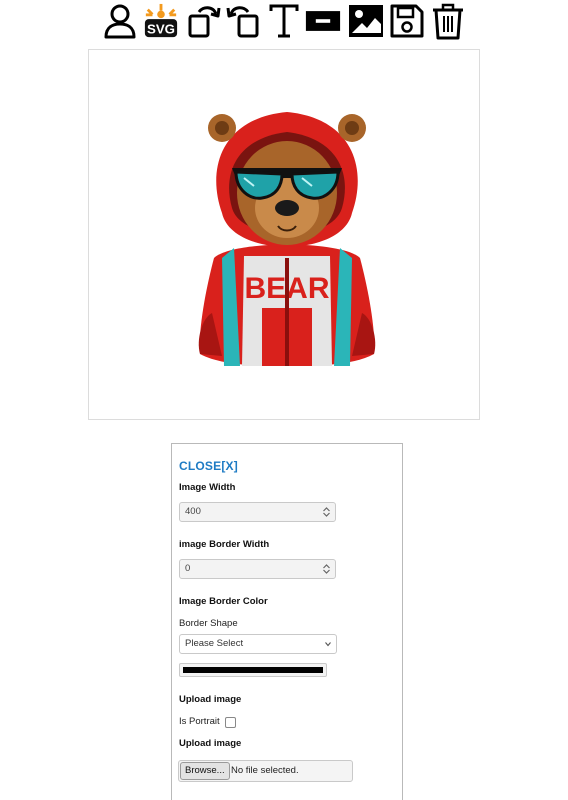 The image size is (568, 800). I want to click on file-upload-input: Browse... No file selected., so click(265, 771).